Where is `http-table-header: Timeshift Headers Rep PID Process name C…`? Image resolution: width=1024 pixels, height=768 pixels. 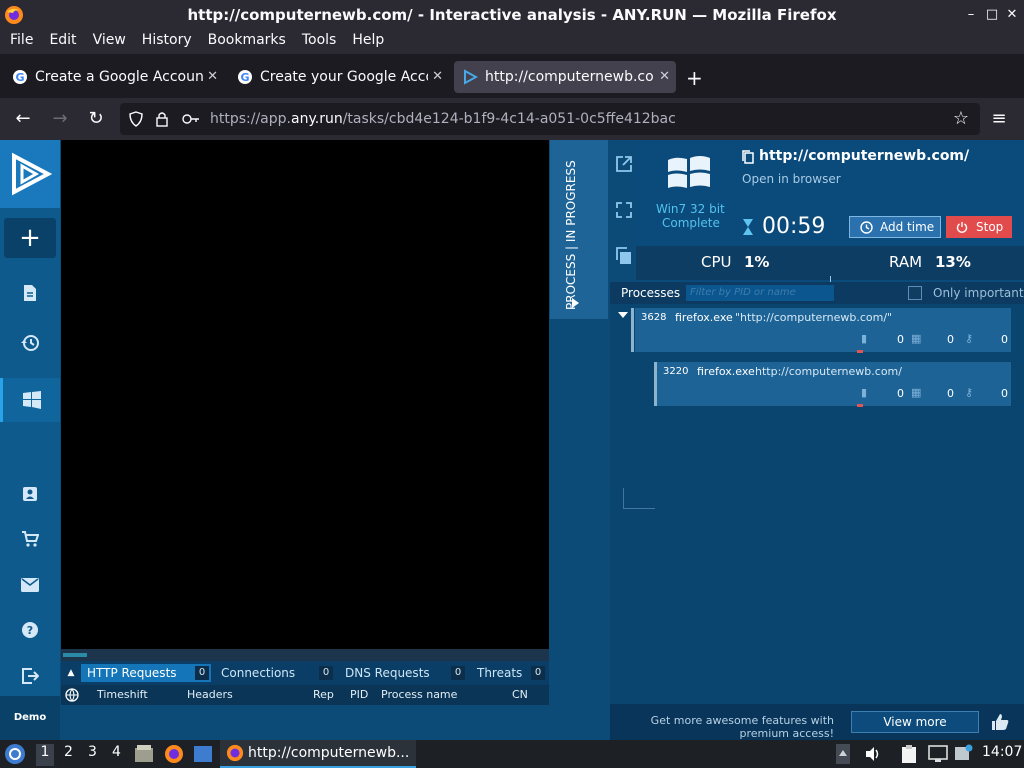
http-table-header: Timeshift Headers Rep PID Process name C… is located at coordinates (305, 695).